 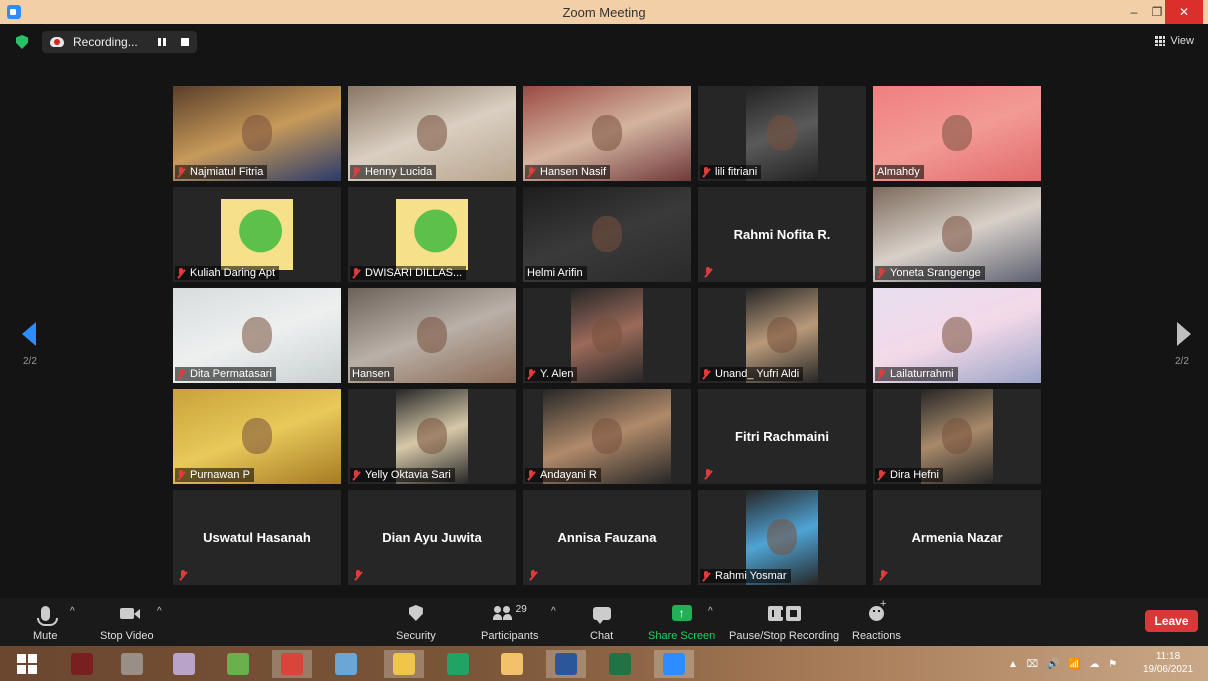 What do you see at coordinates (257, 133) in the screenshot?
I see `participant-tile: Najmiatul Fitria` at bounding box center [257, 133].